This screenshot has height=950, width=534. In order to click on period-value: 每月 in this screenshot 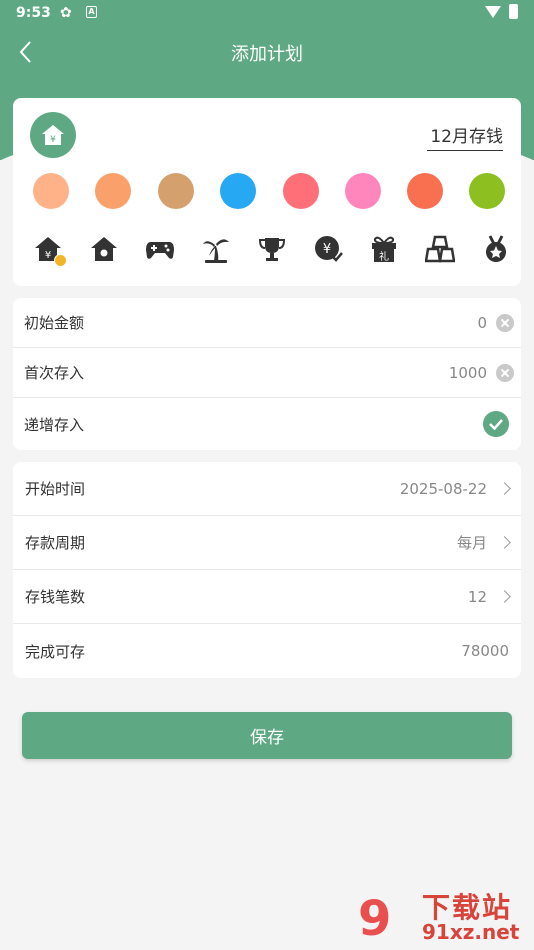, I will do `click(471, 543)`.